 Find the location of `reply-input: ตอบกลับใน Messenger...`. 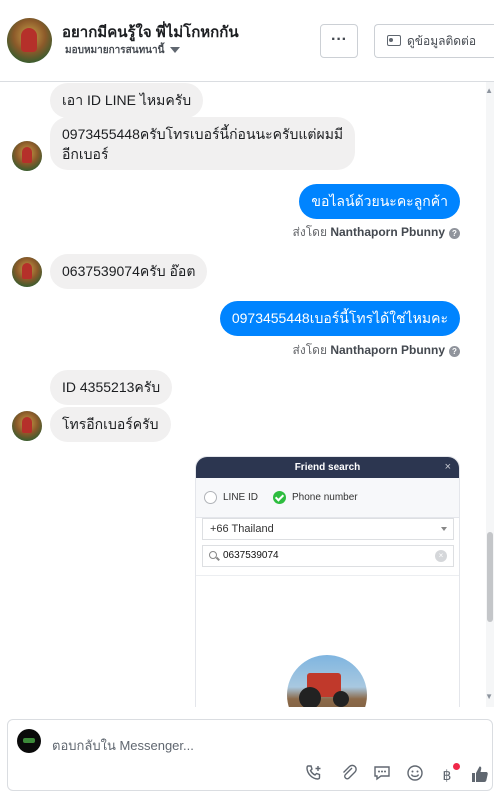

reply-input: ตอบกลับใน Messenger... is located at coordinates (123, 745).